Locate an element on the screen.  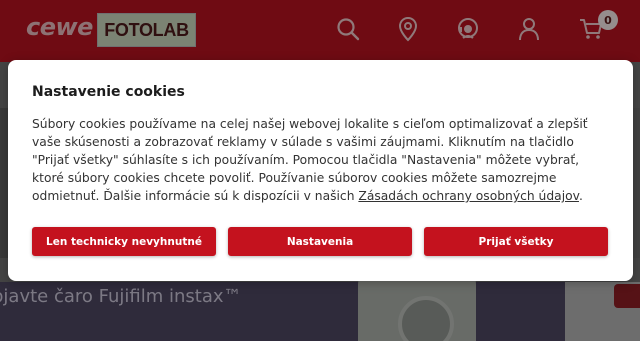
accept-all-button: Prijať všetky is located at coordinates (516, 241).